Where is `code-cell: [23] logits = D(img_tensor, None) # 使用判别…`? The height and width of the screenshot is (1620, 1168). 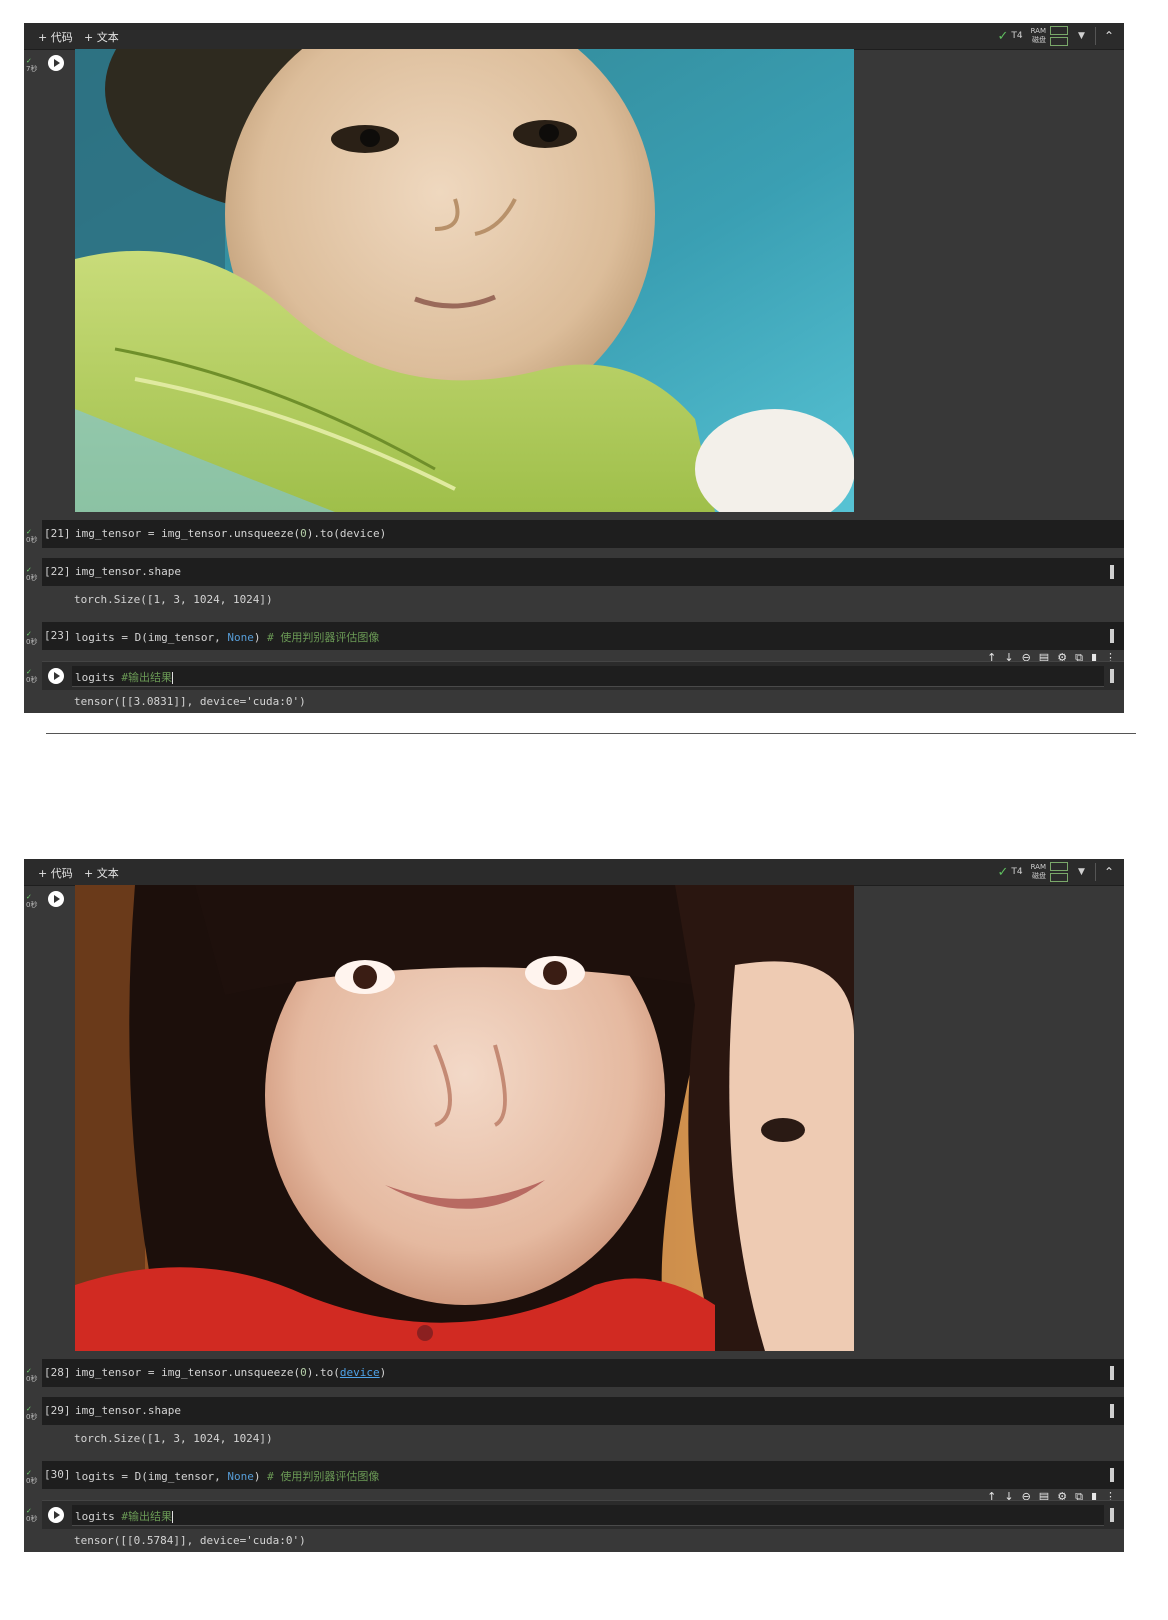
code-cell: [23] logits = D(img_tensor, None) # 使用判别… is located at coordinates (583, 636).